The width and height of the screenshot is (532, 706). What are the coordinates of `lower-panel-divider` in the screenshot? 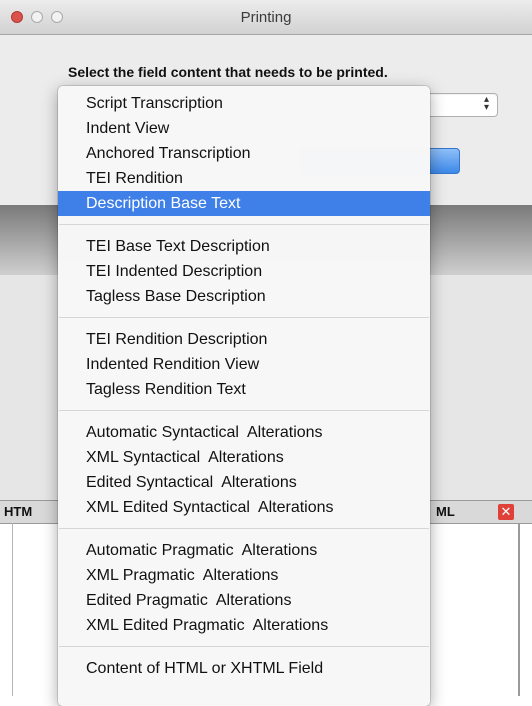 It's located at (519, 609).